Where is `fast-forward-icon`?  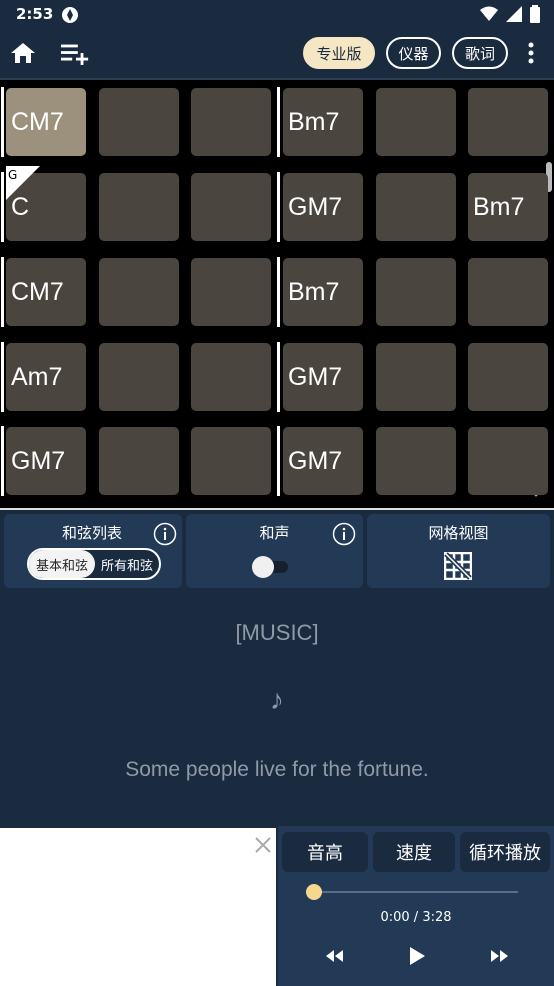
fast-forward-icon is located at coordinates (500, 956).